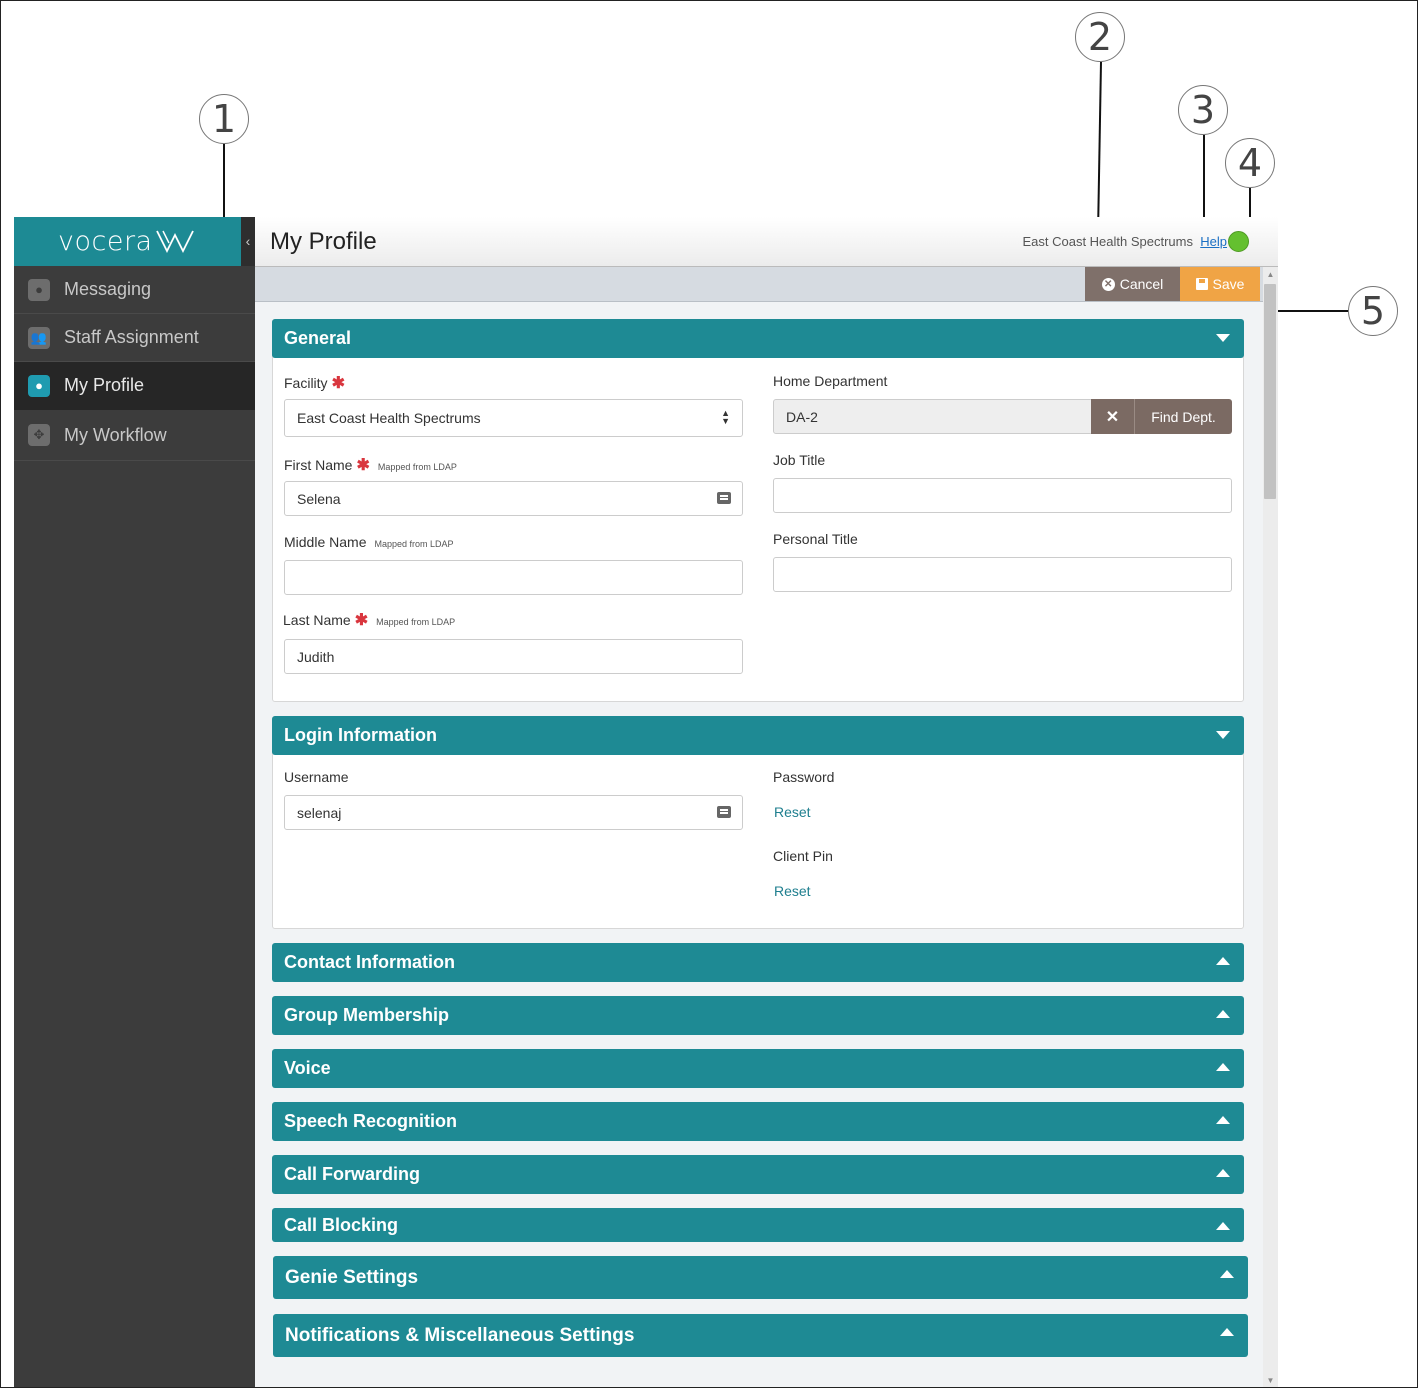  What do you see at coordinates (319, 498) in the screenshot?
I see `first-name-value: Selena` at bounding box center [319, 498].